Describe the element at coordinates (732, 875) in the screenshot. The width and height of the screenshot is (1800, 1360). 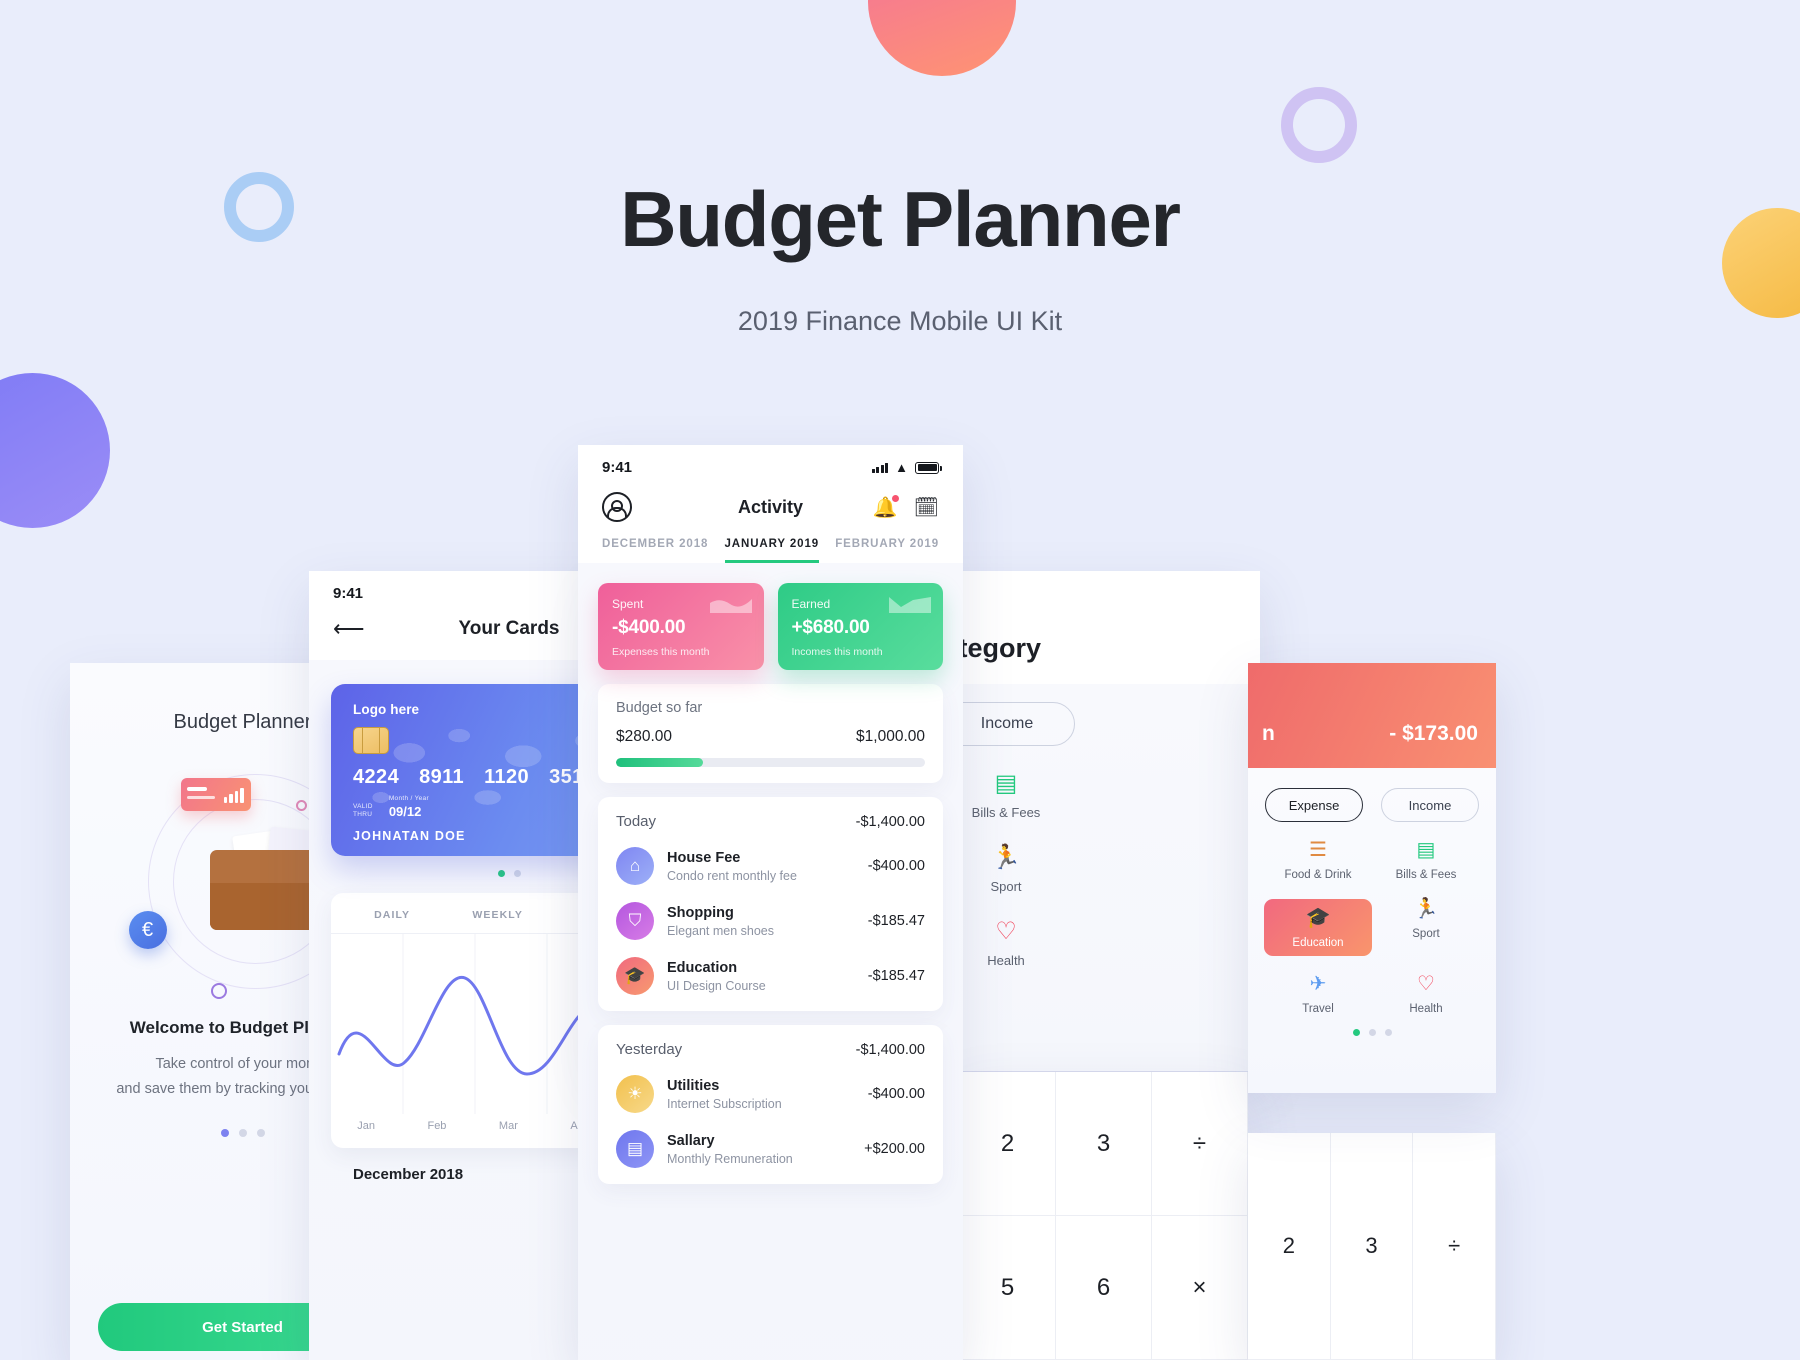
I see `transaction-desc: Condo rent monthly fee` at that location.